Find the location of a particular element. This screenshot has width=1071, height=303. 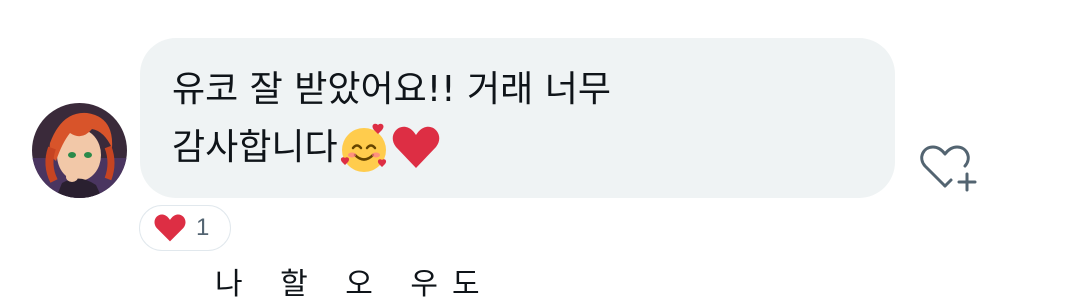

message-line-2: 감사합니다 is located at coordinates (522, 148).